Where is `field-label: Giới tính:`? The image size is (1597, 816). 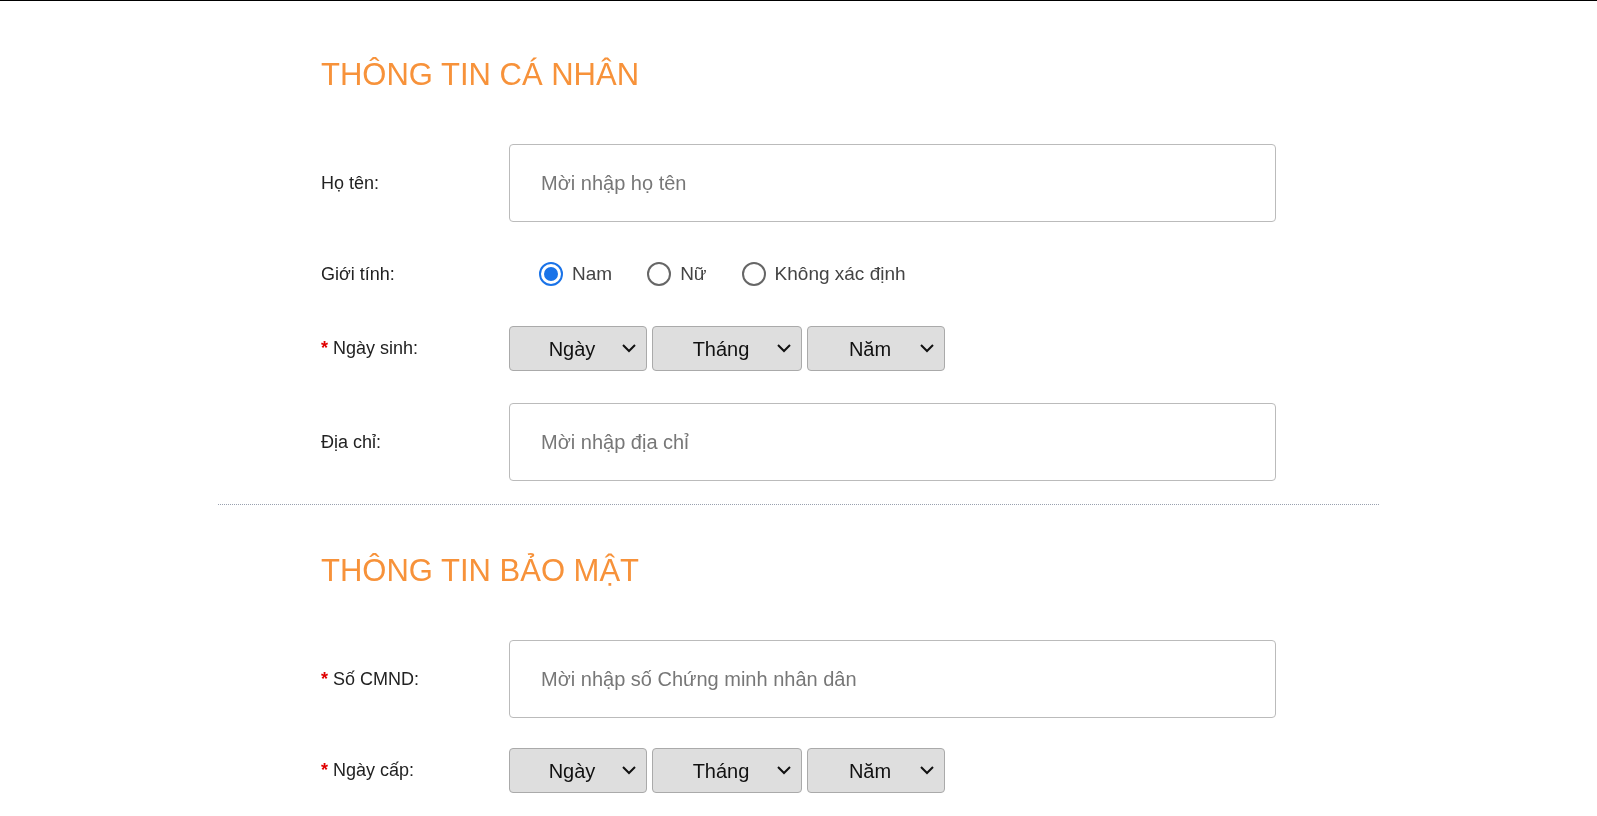 field-label: Giới tính: is located at coordinates (358, 274).